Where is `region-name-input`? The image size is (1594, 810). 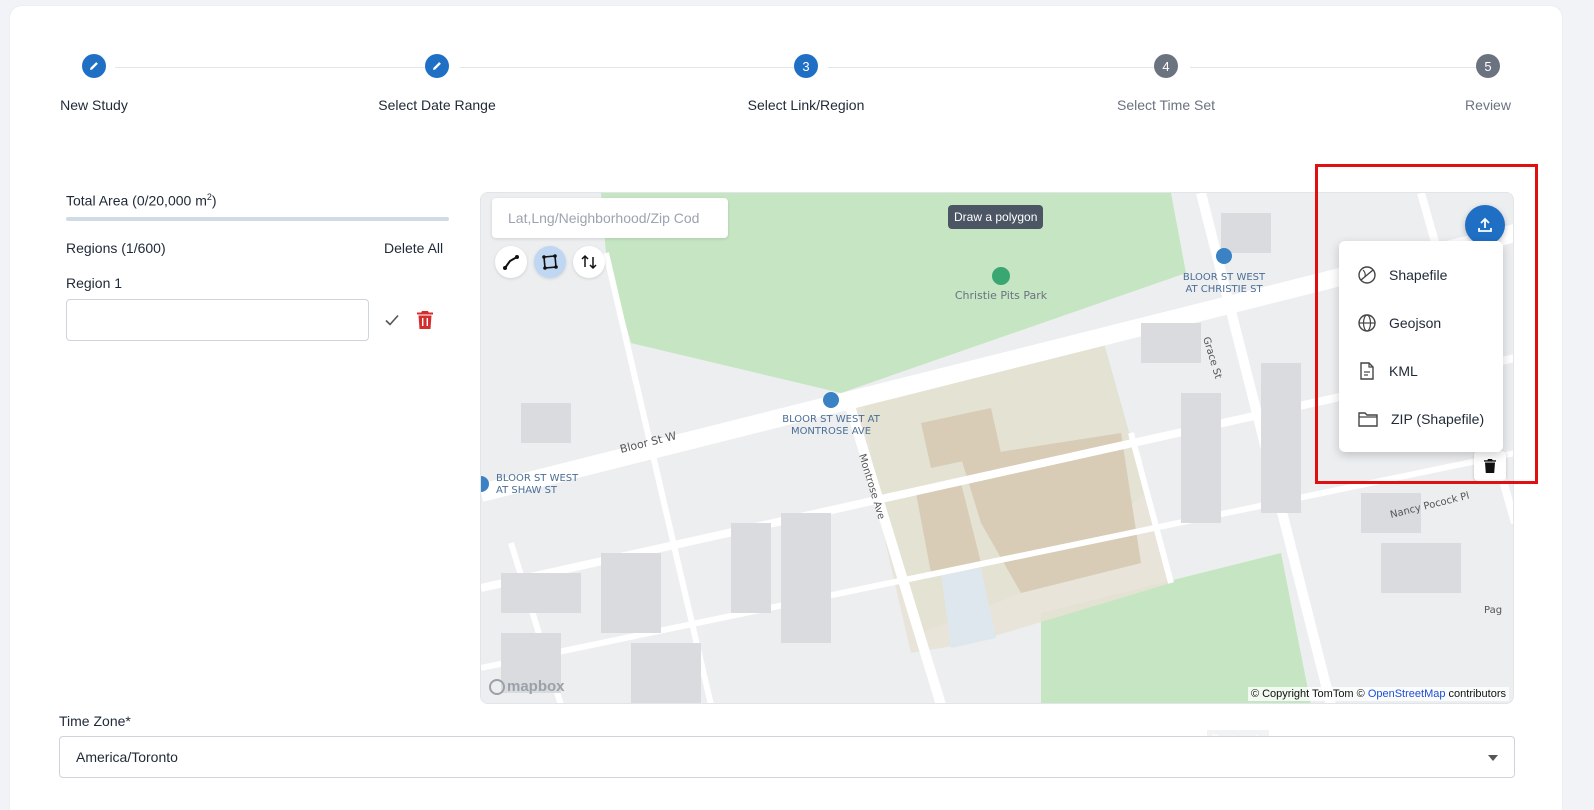
region-name-input is located at coordinates (217, 320).